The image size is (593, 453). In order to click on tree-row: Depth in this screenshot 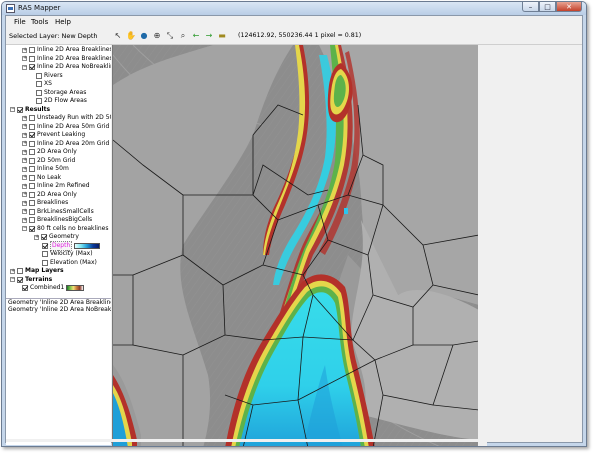, I will do `click(71, 245)`.